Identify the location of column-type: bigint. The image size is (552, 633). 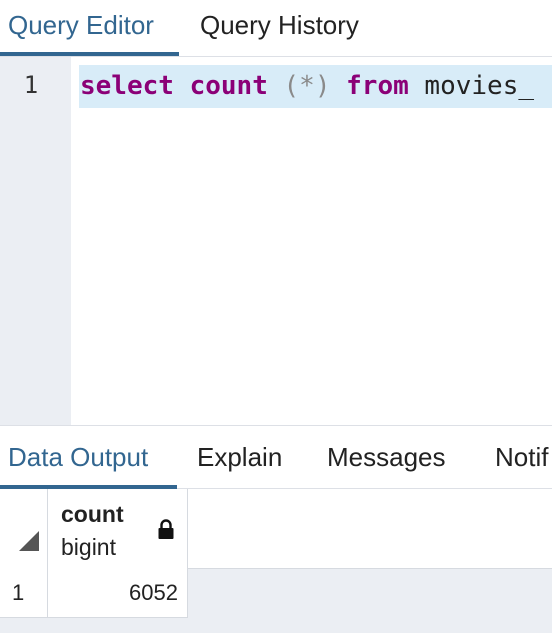
(88, 547).